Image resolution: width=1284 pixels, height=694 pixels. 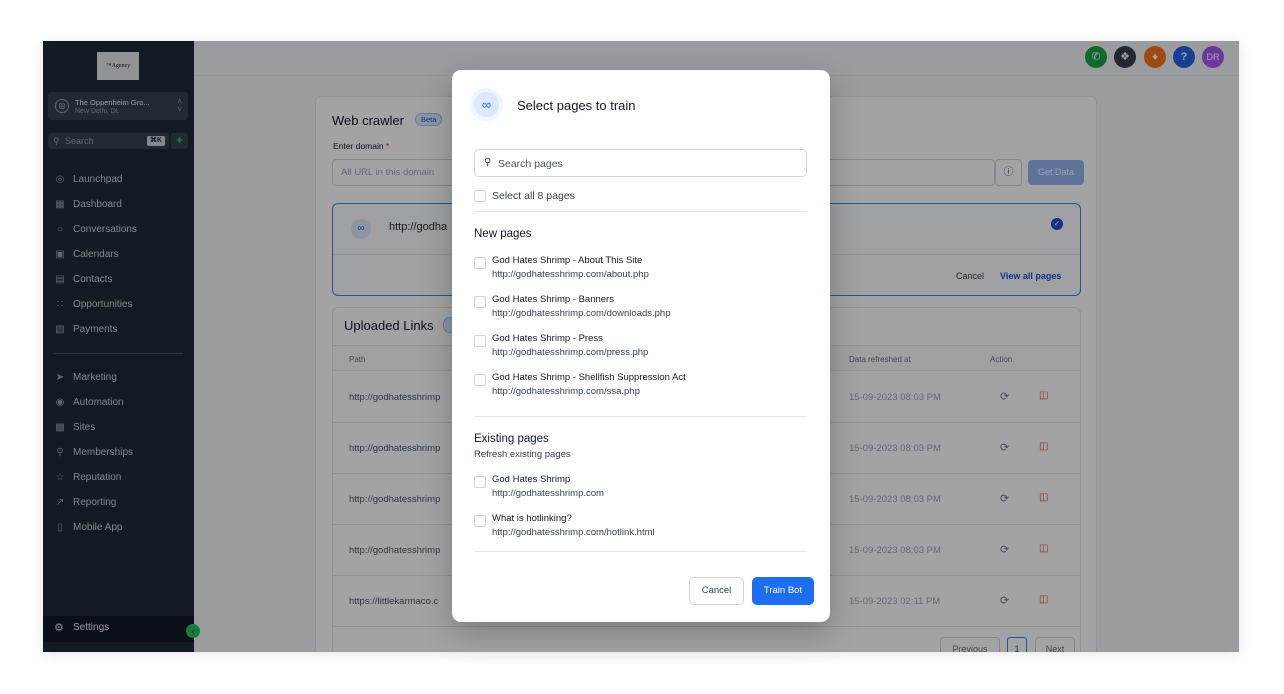 What do you see at coordinates (648, 163) in the screenshot?
I see `search-pages-input` at bounding box center [648, 163].